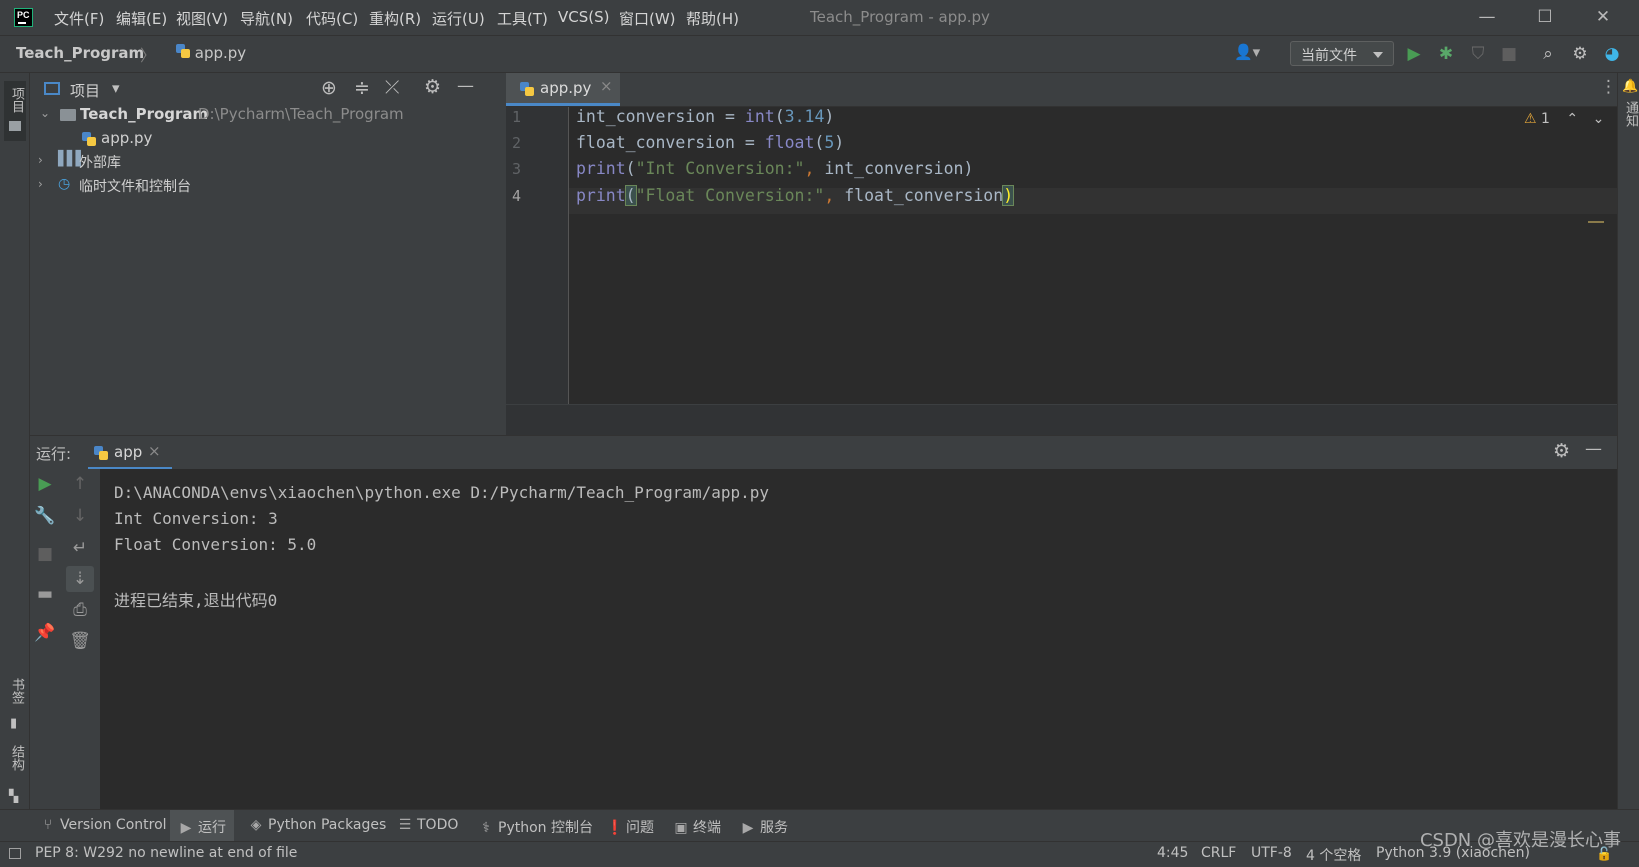 The height and width of the screenshot is (867, 1639). Describe the element at coordinates (16, 758) in the screenshot. I see `structure-tool-label: 结构` at that location.